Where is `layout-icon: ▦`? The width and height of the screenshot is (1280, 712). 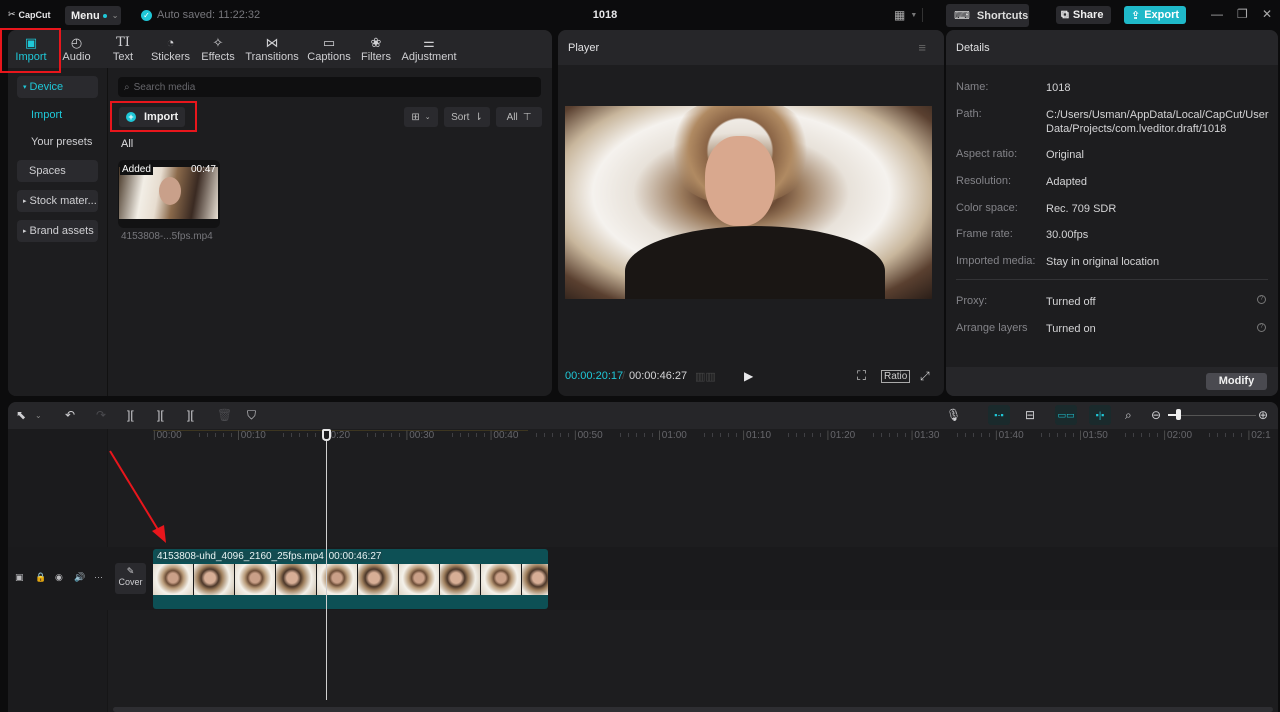 layout-icon: ▦ is located at coordinates (900, 15).